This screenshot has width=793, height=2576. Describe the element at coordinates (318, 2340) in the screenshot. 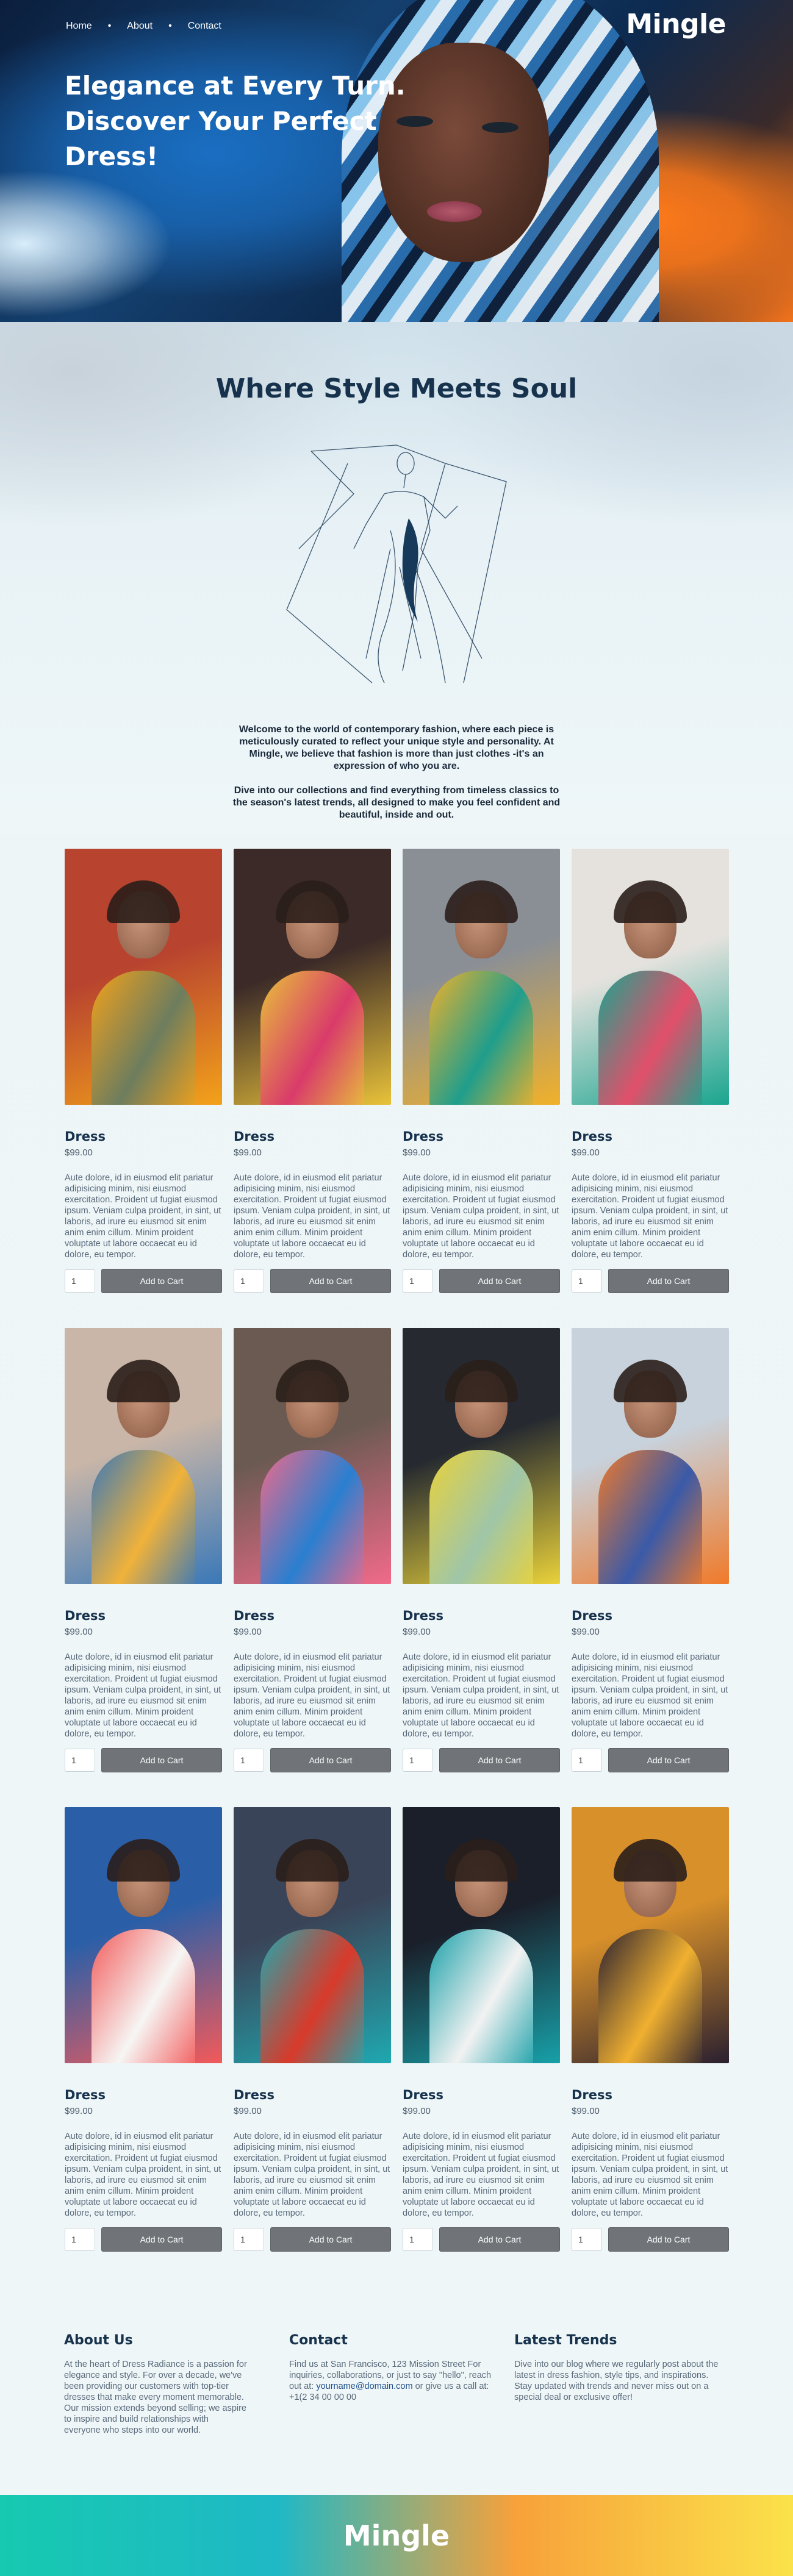

I see `contact-title: Contact` at that location.